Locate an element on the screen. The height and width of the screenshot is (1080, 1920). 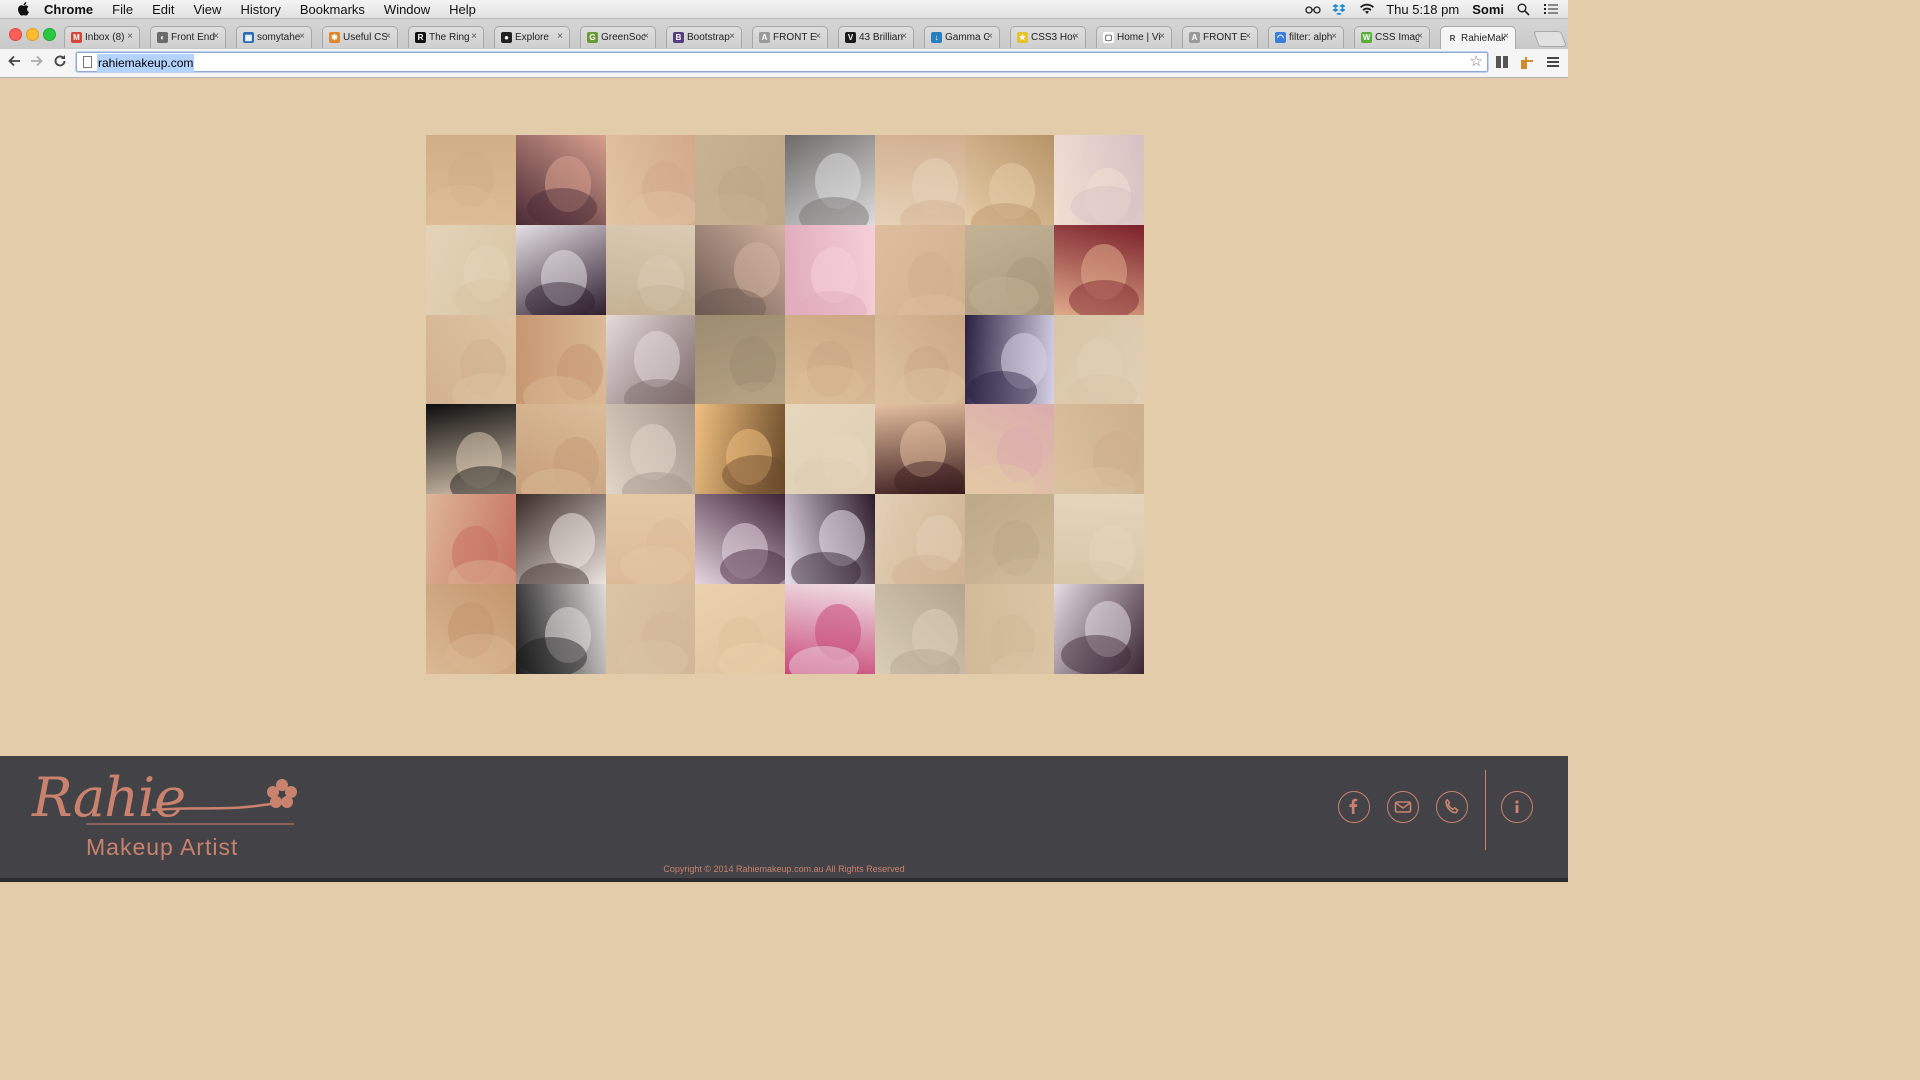
menu-app-name: Chrome is located at coordinates (68, 9).